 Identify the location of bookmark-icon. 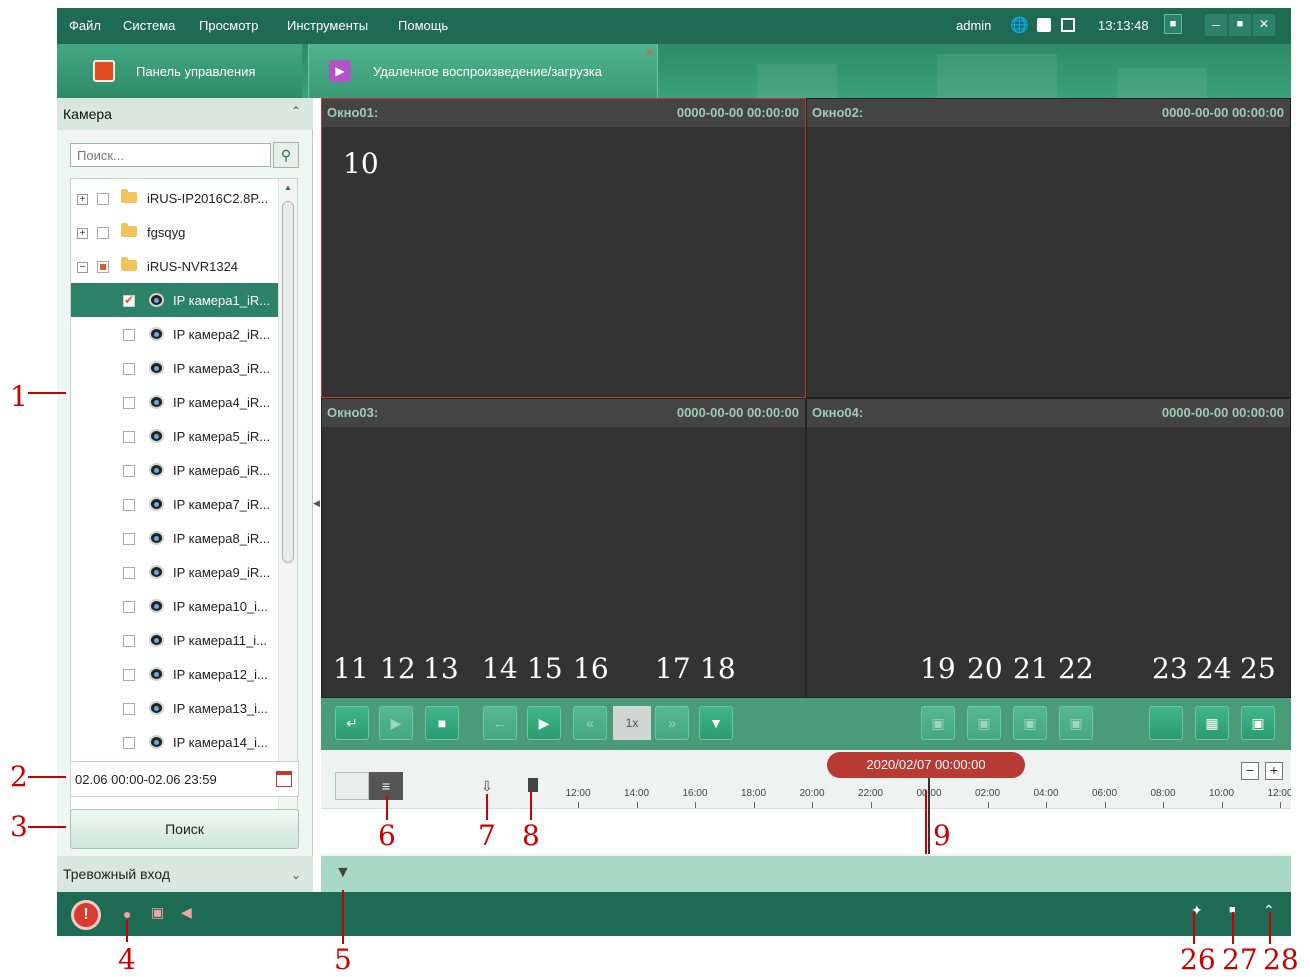
(533, 785).